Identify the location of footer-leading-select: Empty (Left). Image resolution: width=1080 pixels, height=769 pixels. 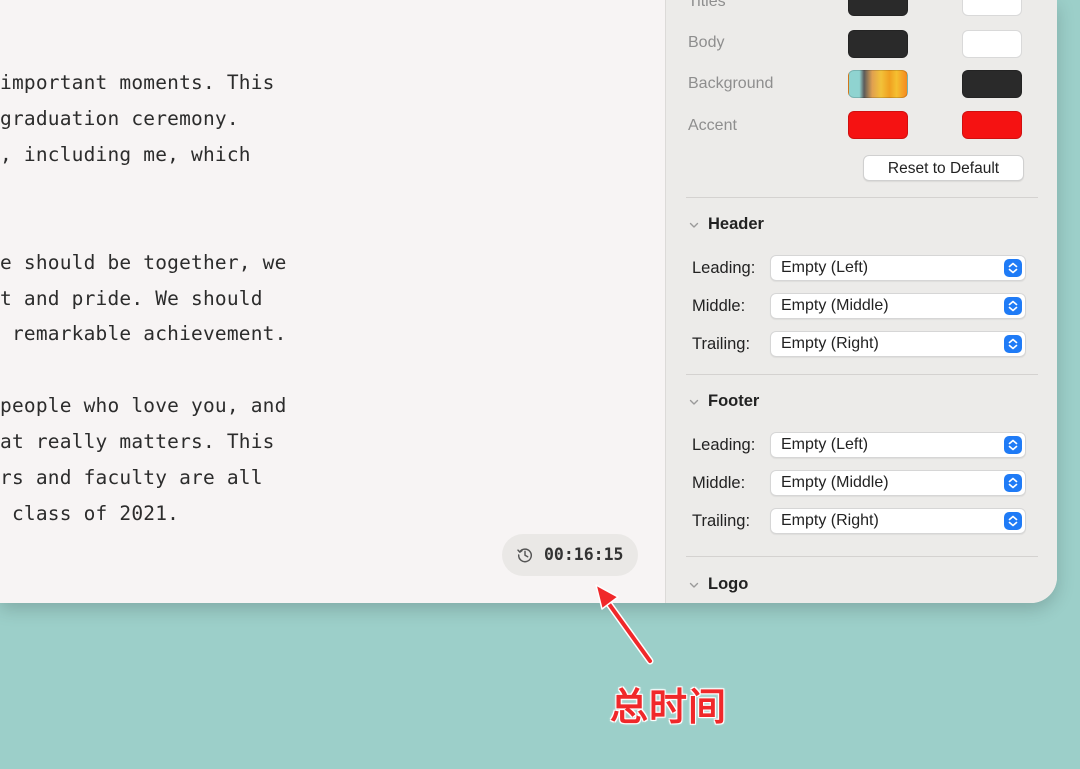
(898, 445).